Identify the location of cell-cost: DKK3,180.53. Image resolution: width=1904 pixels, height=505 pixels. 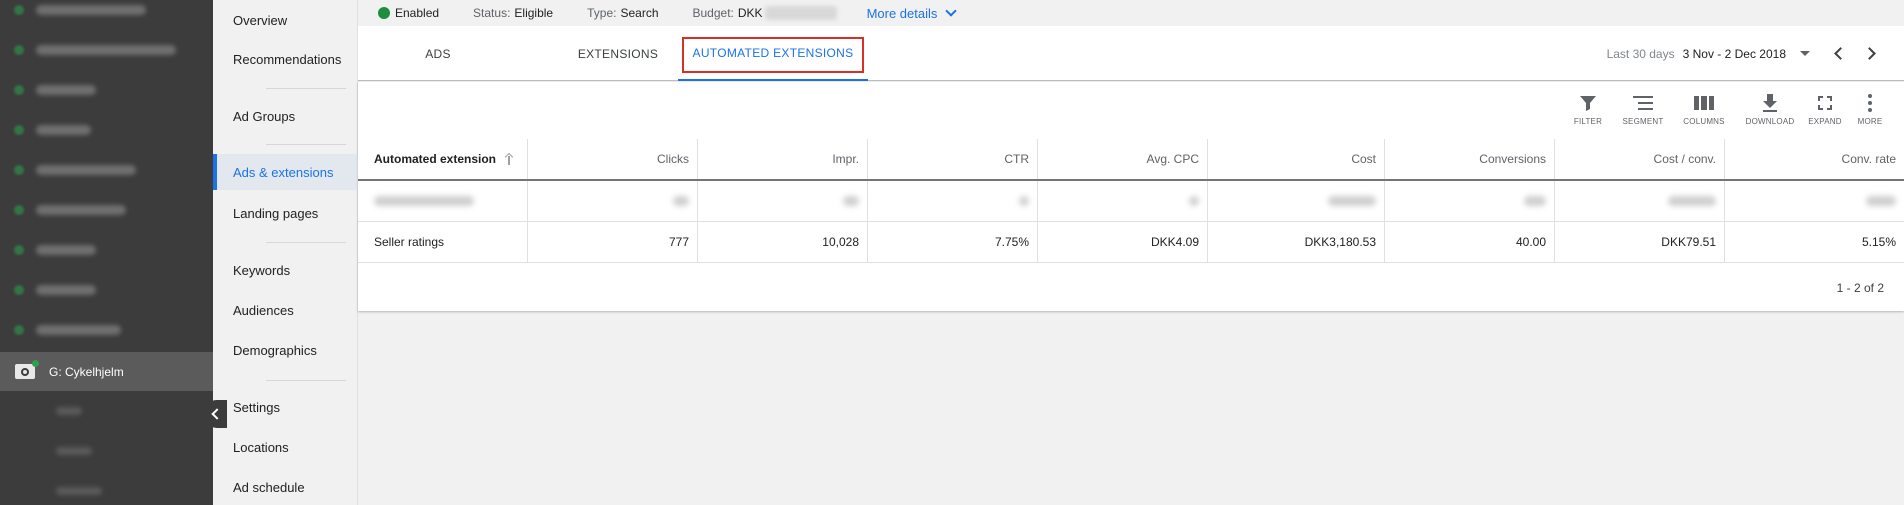
(1296, 242).